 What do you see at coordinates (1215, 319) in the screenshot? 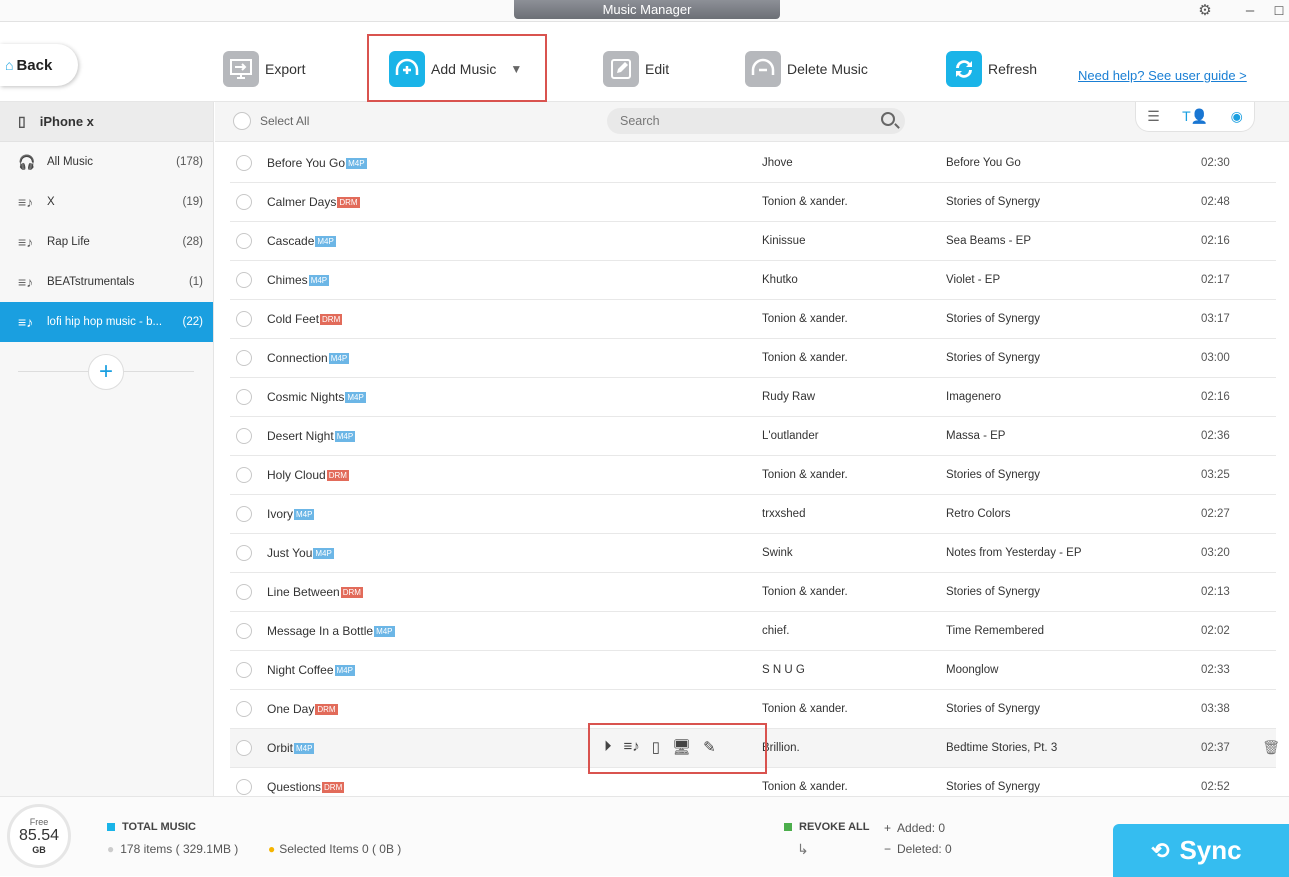
I see `song-duration: 03:17` at bounding box center [1215, 319].